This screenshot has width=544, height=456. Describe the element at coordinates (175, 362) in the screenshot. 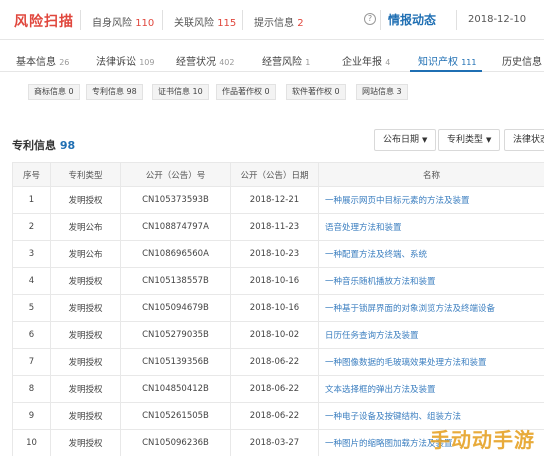

I see `table-cell: CN105139356B` at that location.